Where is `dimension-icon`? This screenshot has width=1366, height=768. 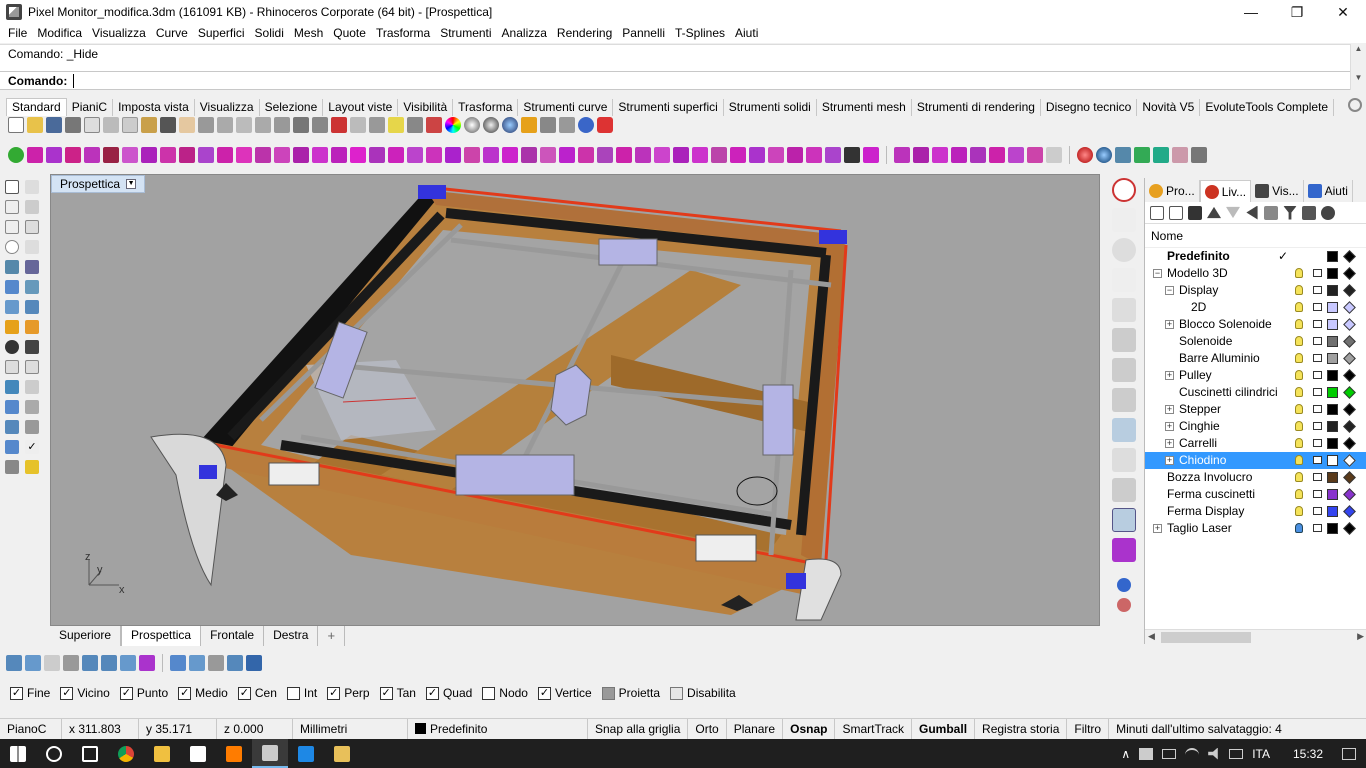
dimension-icon is located at coordinates (32, 387).